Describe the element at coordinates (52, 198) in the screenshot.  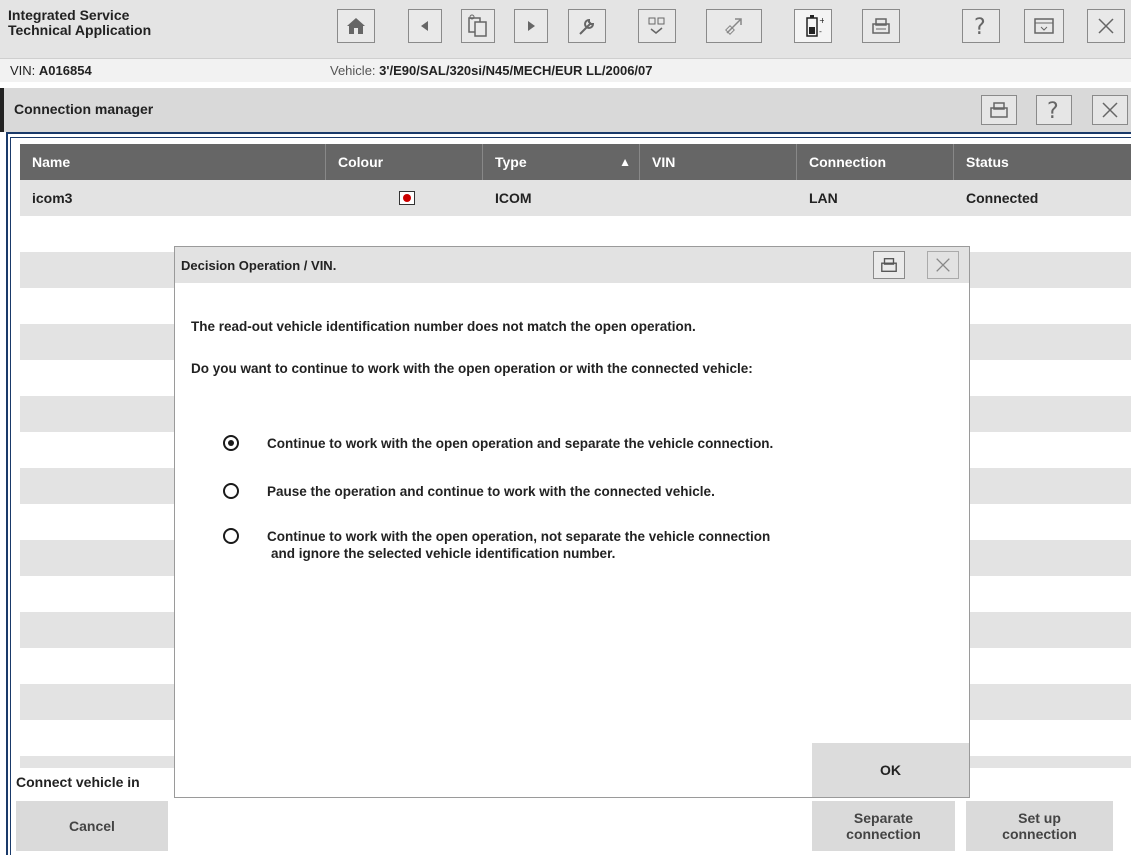
I see `cell-name: icom3` at that location.